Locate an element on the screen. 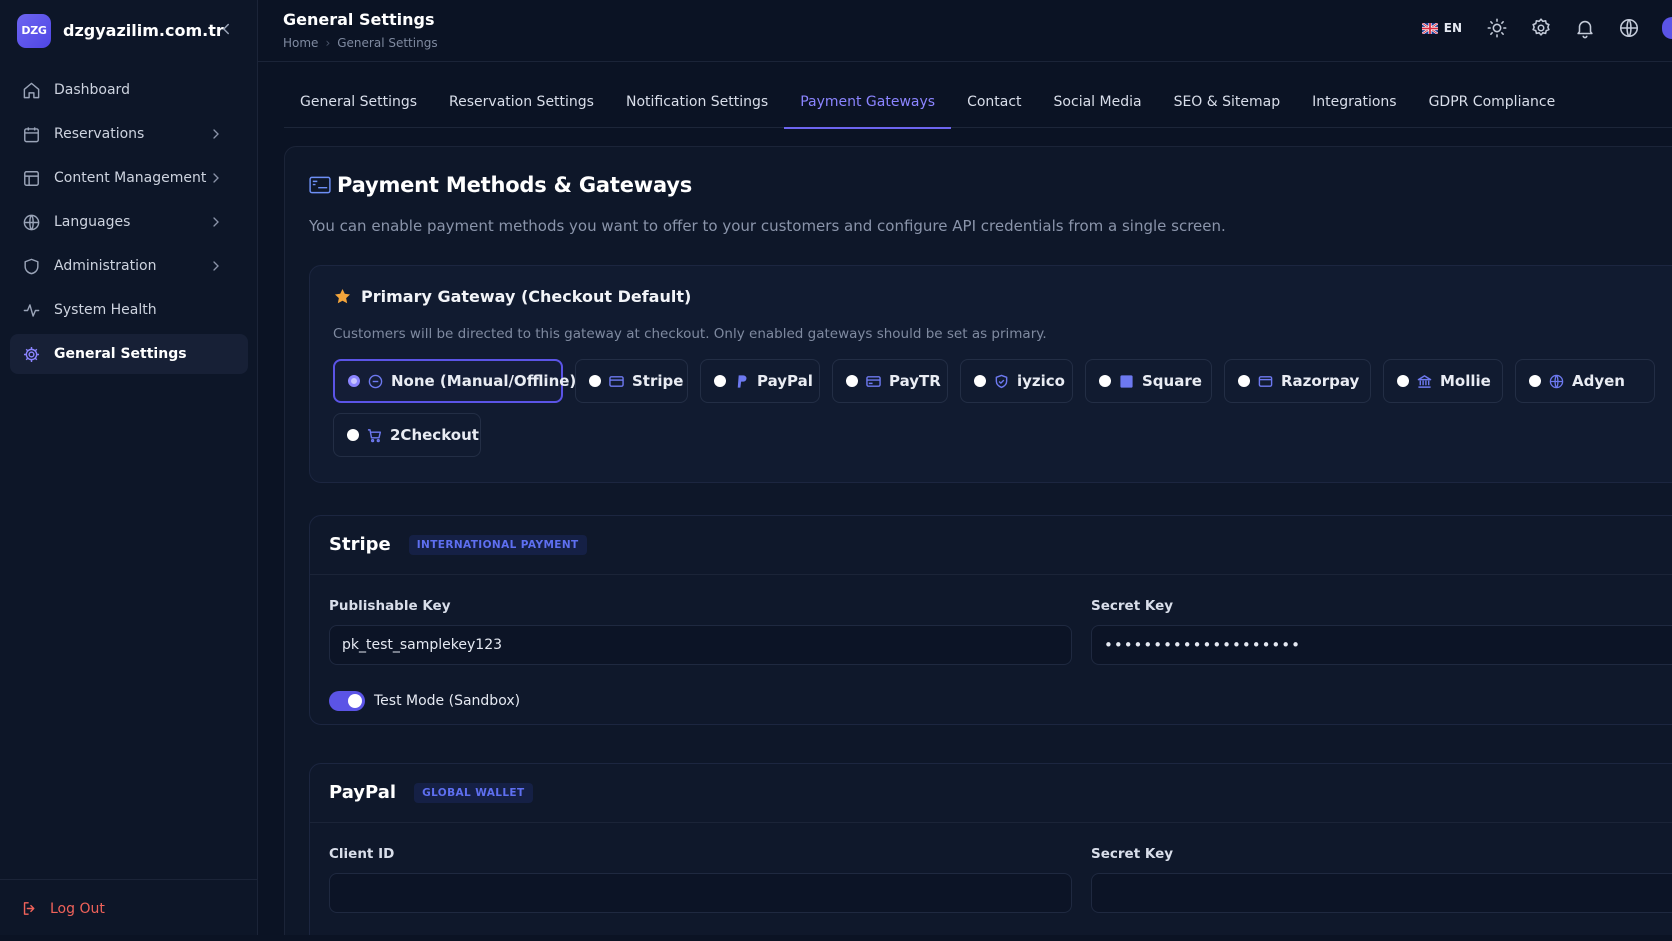  client-id-input is located at coordinates (700, 893).